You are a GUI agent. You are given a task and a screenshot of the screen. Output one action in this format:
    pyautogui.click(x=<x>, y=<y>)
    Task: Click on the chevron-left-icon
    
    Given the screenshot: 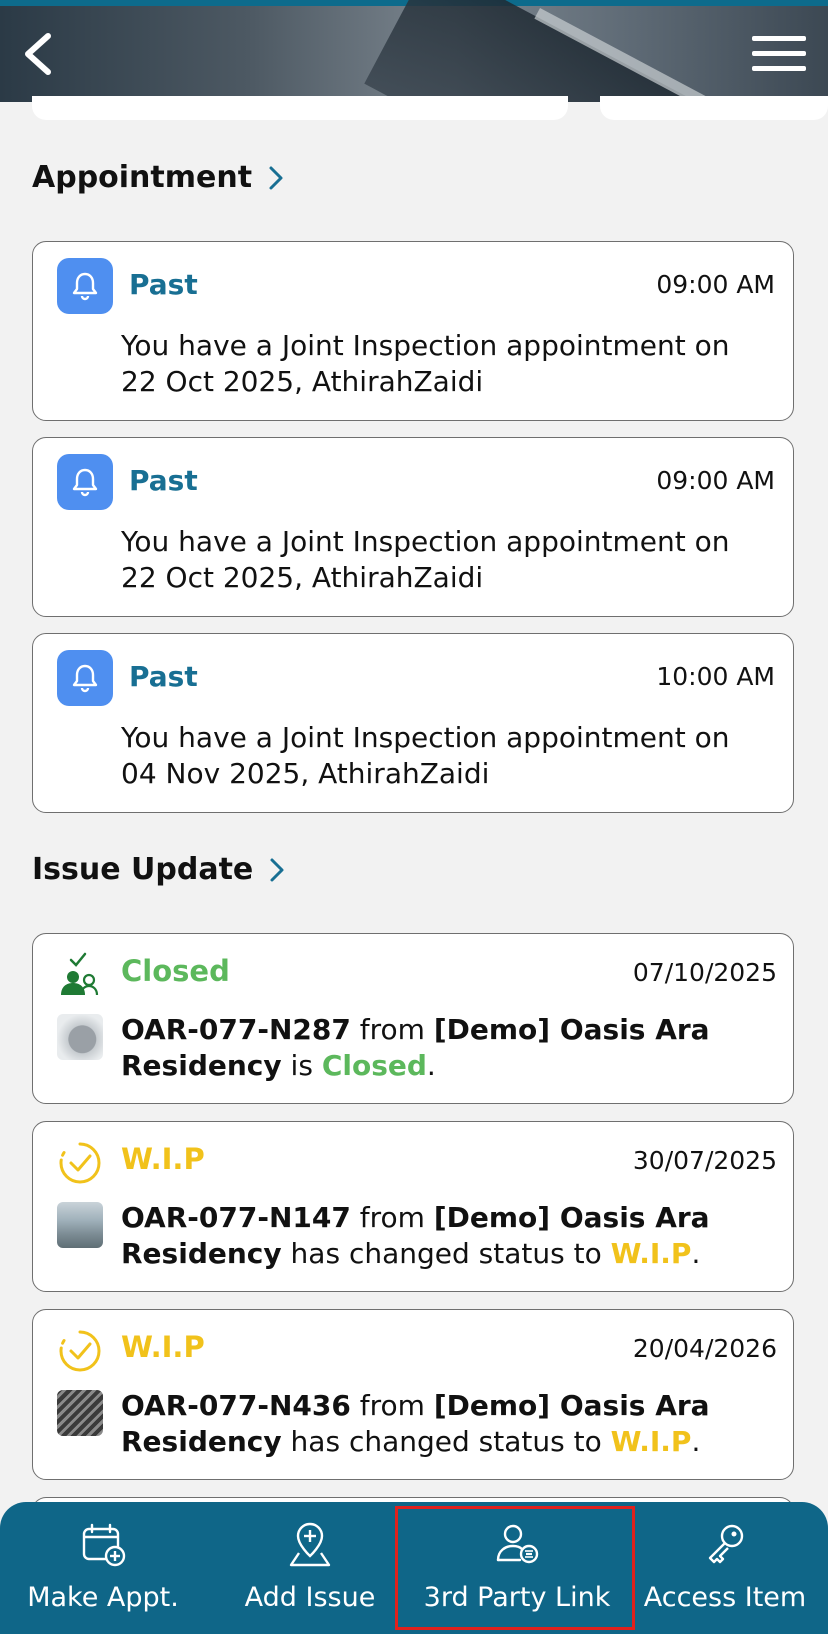 What is the action you would take?
    pyautogui.click(x=38, y=54)
    